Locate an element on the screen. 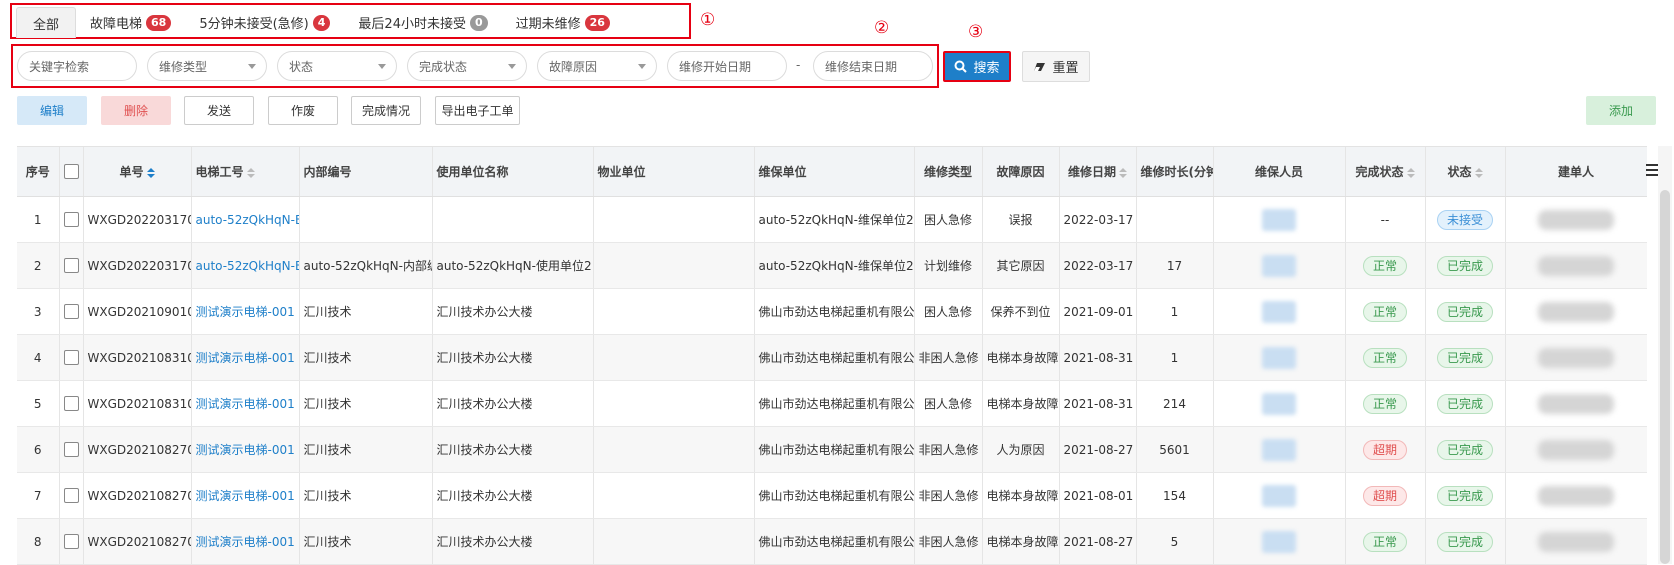 Image resolution: width=1674 pixels, height=565 pixels. status-badge: 正常 is located at coordinates (1384, 357).